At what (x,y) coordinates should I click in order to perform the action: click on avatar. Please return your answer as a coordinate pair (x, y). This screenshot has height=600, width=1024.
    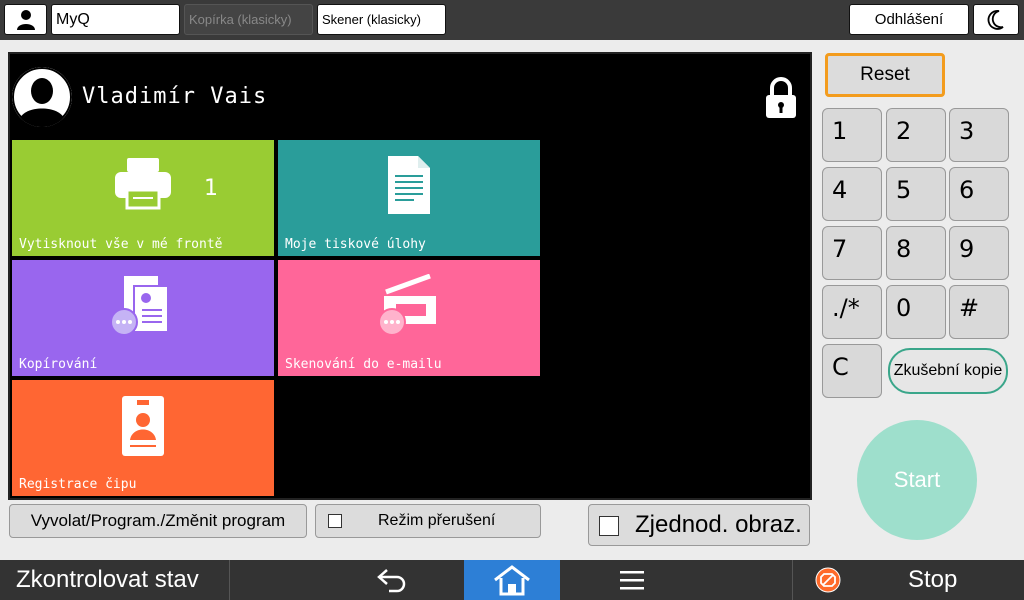
    Looking at the image, I should click on (42, 97).